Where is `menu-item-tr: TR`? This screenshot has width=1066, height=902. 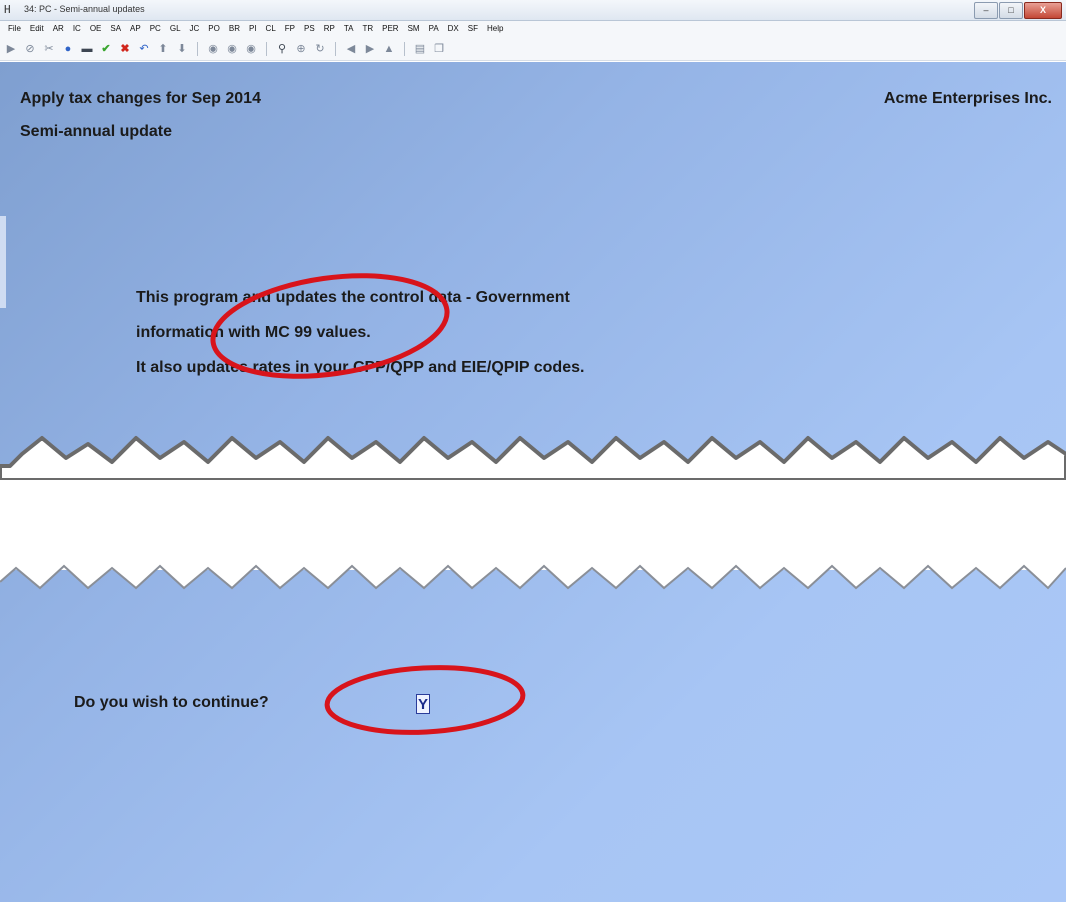 menu-item-tr: TR is located at coordinates (368, 29).